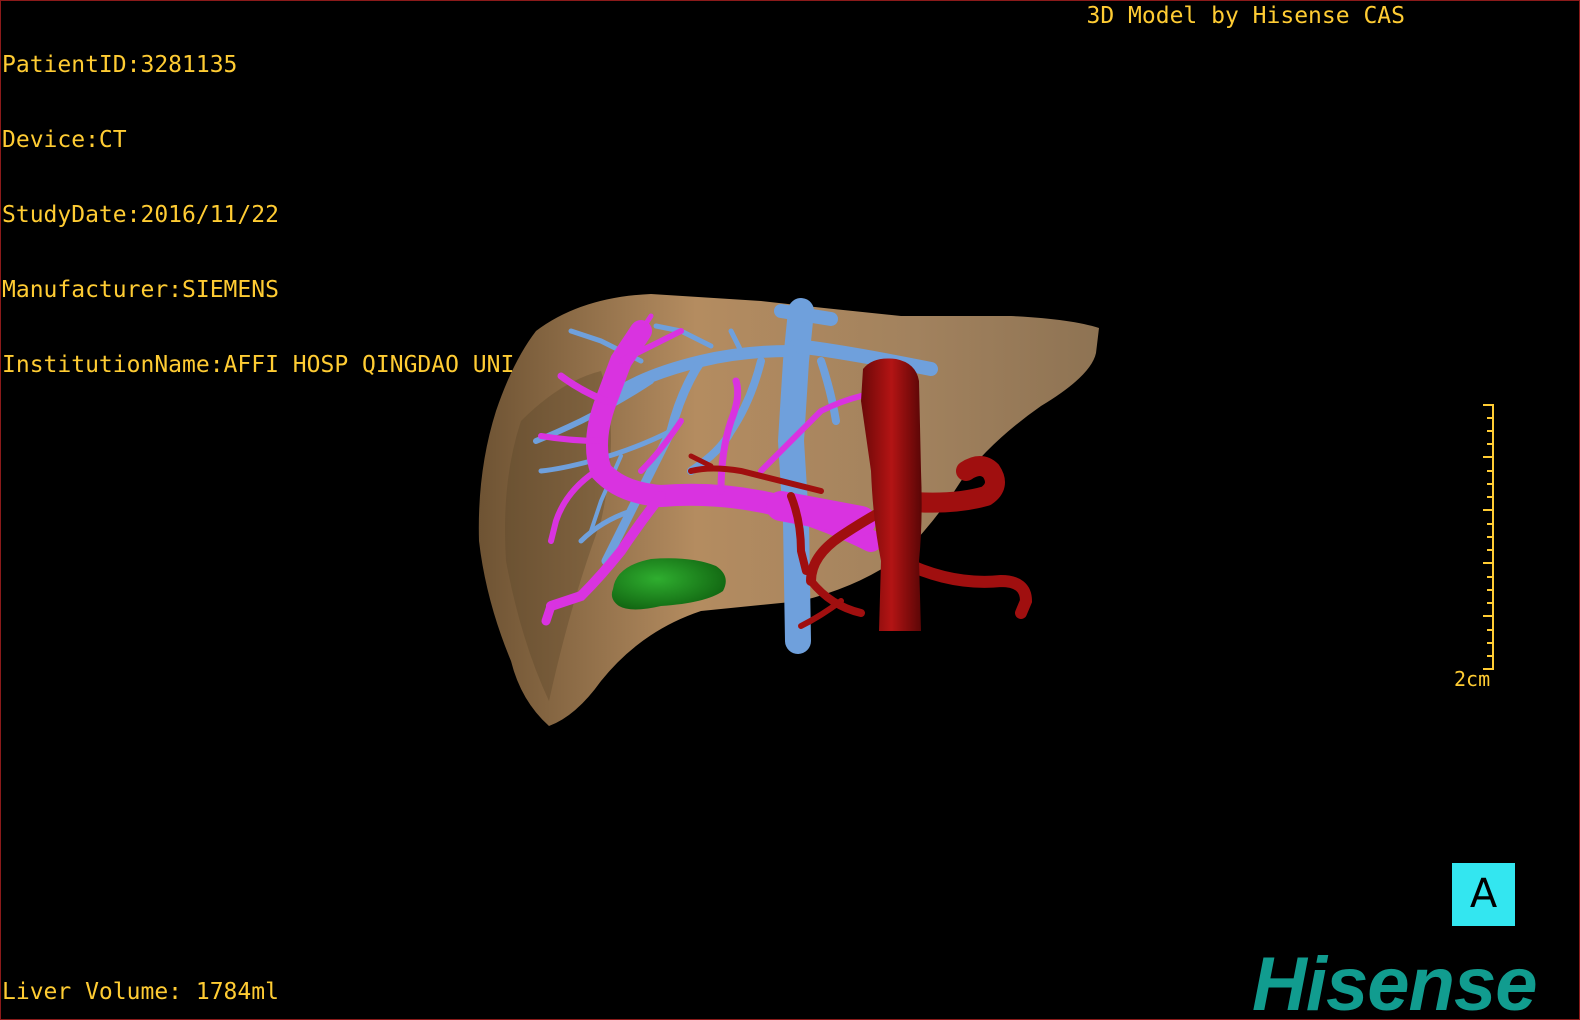 Image resolution: width=1580 pixels, height=1020 pixels. I want to click on model-credit-text: 3D Model by Hisense CAS, so click(1246, 16).